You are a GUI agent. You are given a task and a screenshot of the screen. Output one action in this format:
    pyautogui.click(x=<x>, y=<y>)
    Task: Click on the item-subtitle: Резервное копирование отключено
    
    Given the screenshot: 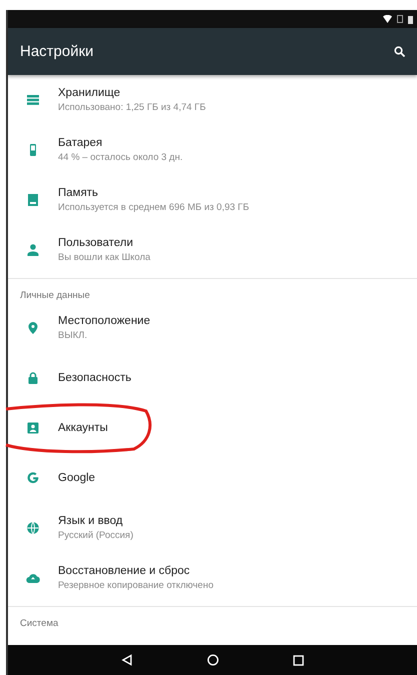 What is the action you would take?
    pyautogui.click(x=136, y=585)
    